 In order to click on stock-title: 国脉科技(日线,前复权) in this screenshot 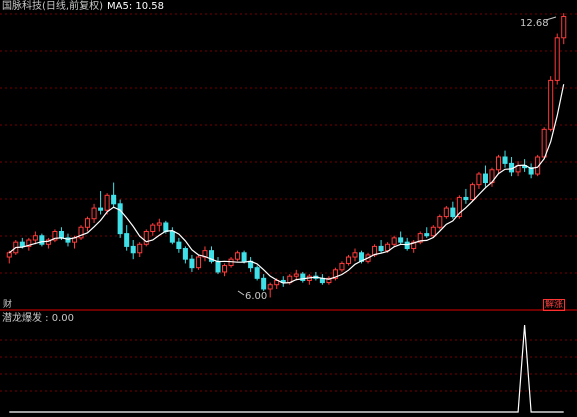, I will do `click(52, 6)`.